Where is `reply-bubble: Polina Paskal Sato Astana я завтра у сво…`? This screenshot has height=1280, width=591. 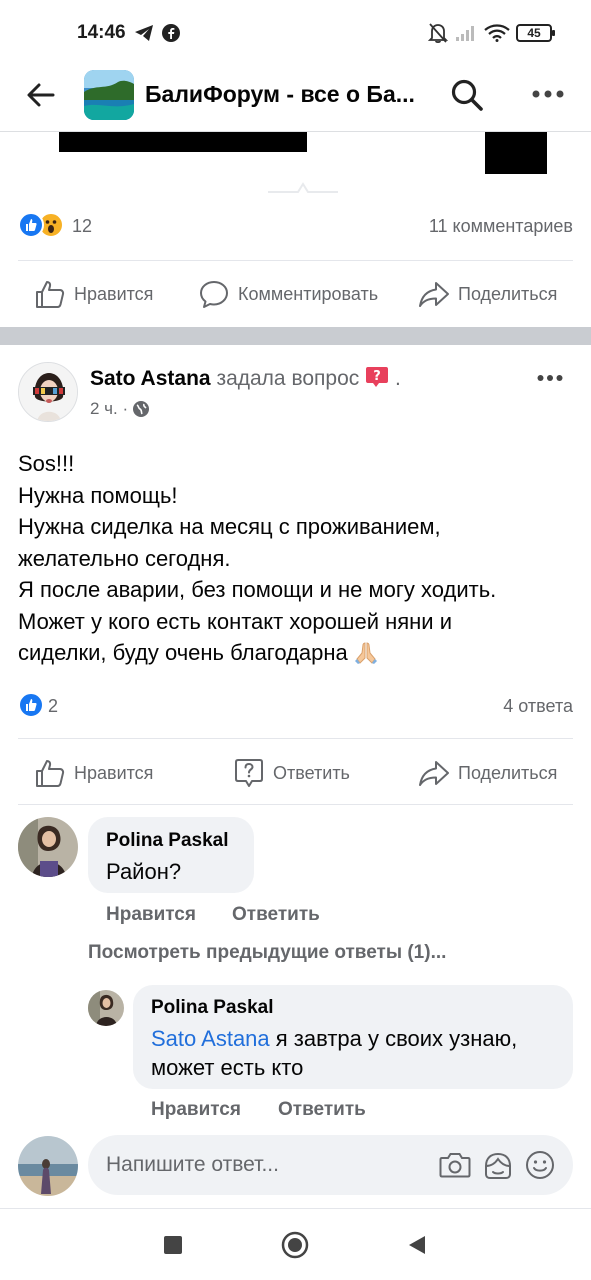
reply-bubble: Polina Paskal Sato Astana я завтра у сво… is located at coordinates (353, 1037).